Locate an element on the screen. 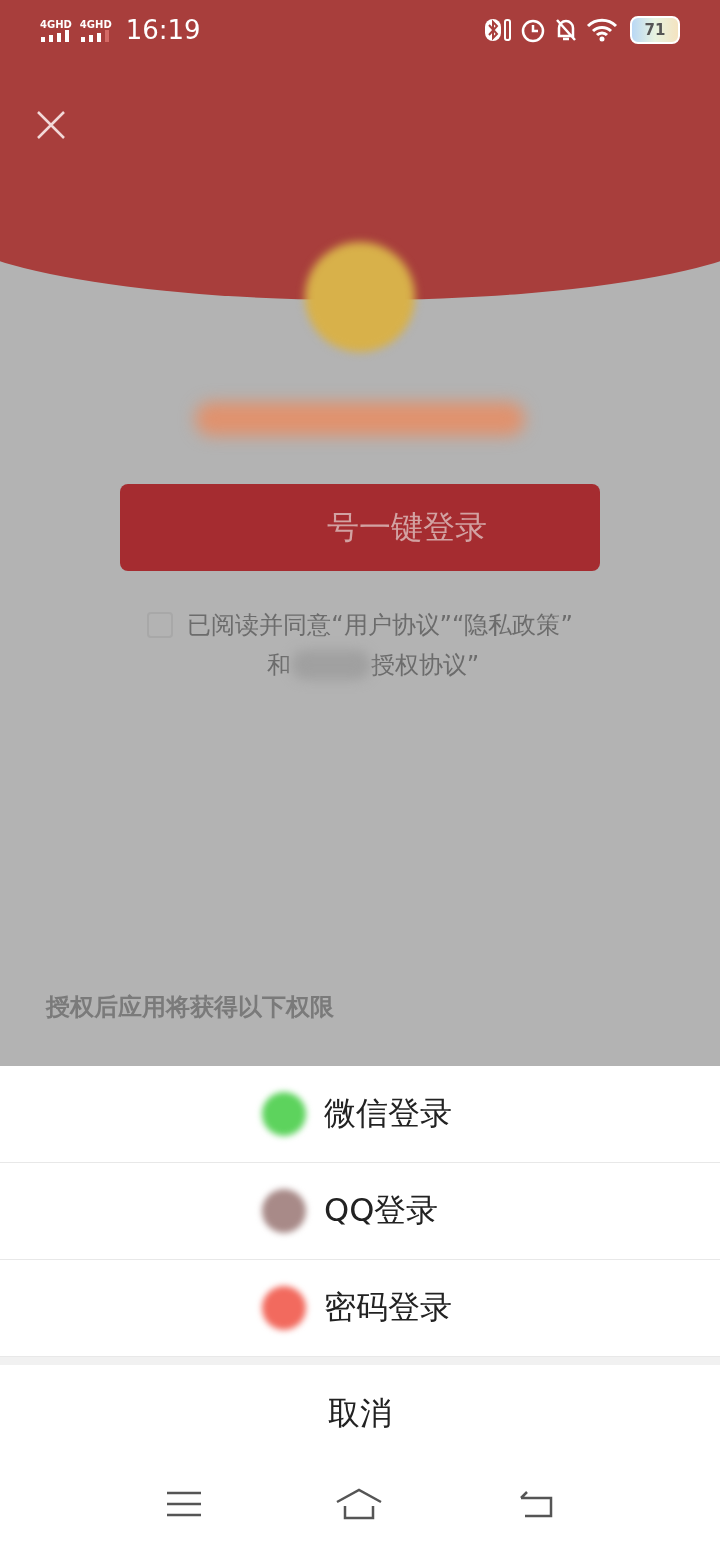  bluetooth-icon is located at coordinates (498, 30).